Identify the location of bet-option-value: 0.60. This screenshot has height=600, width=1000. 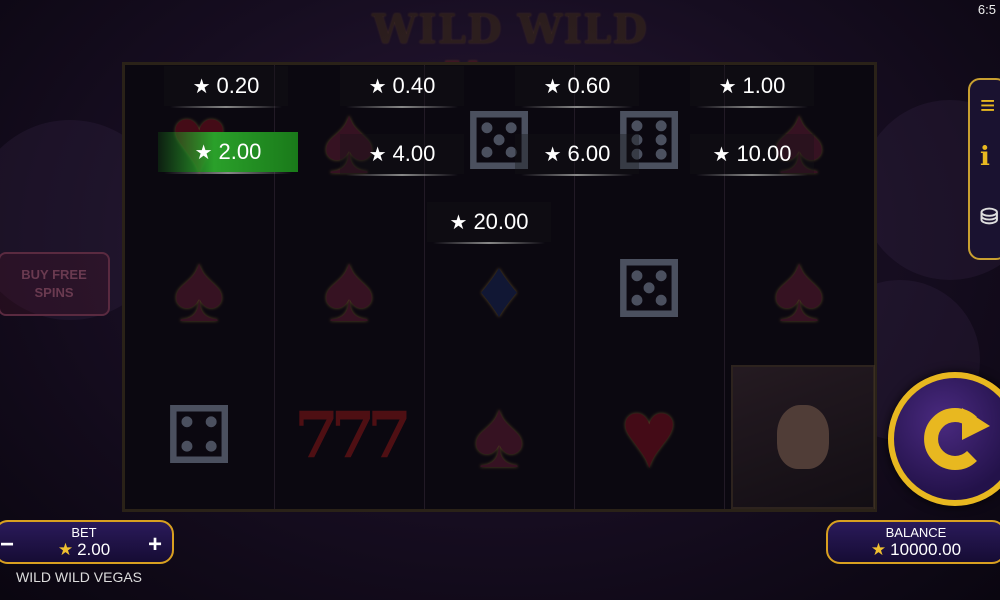
(589, 85).